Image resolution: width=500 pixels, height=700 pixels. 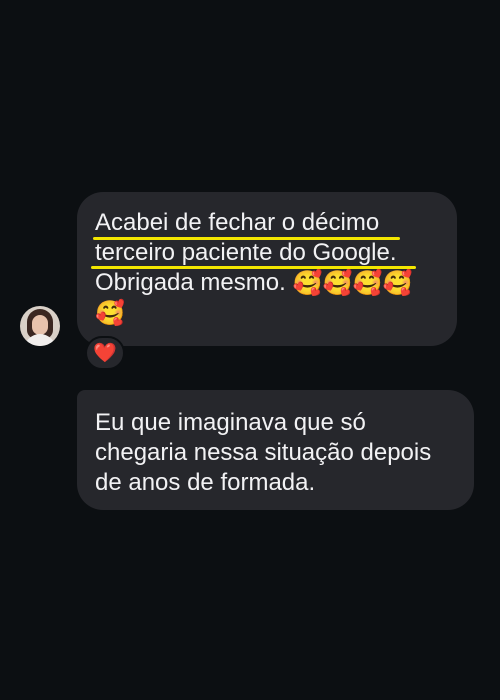 What do you see at coordinates (246, 252) in the screenshot?
I see `message-line: terceiro paciente do Google.` at bounding box center [246, 252].